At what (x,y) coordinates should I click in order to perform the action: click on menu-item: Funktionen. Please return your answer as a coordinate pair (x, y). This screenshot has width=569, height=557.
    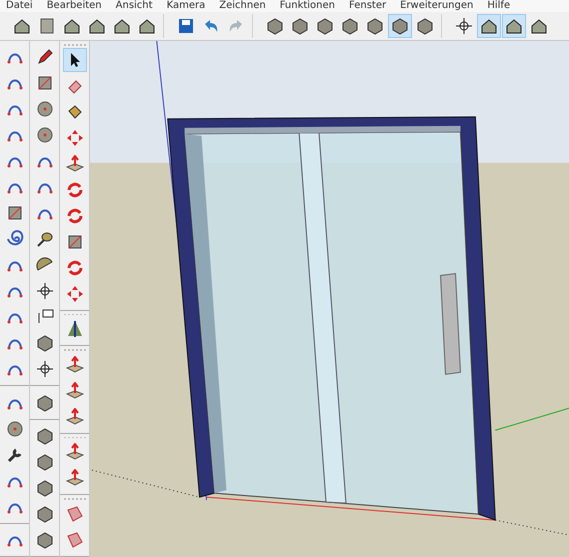
    Looking at the image, I should click on (308, 6).